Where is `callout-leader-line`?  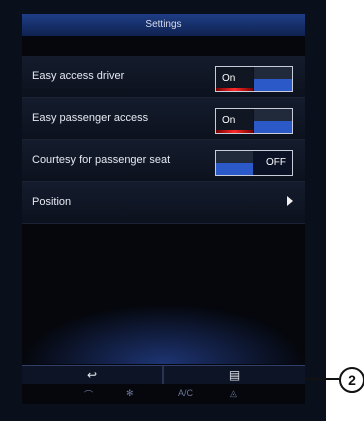 callout-leader-line is located at coordinates (322, 379).